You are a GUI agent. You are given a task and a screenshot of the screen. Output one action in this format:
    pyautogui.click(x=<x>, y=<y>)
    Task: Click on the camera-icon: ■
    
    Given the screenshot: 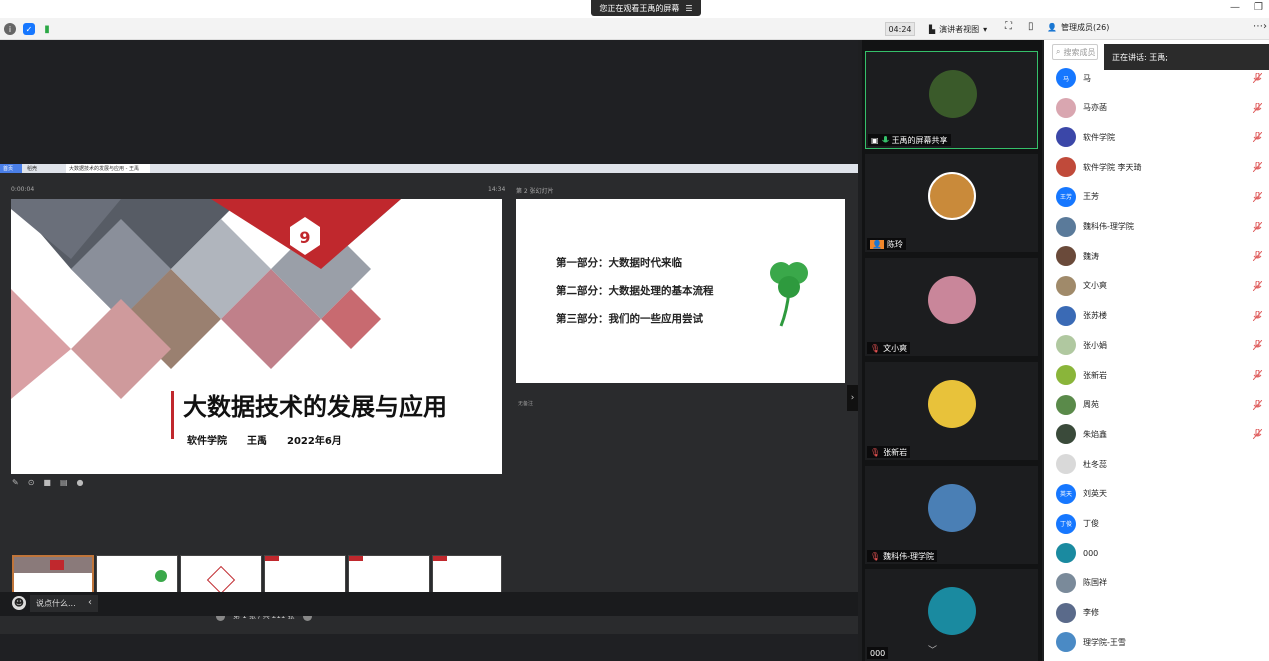 What is the action you would take?
    pyautogui.click(x=47, y=482)
    